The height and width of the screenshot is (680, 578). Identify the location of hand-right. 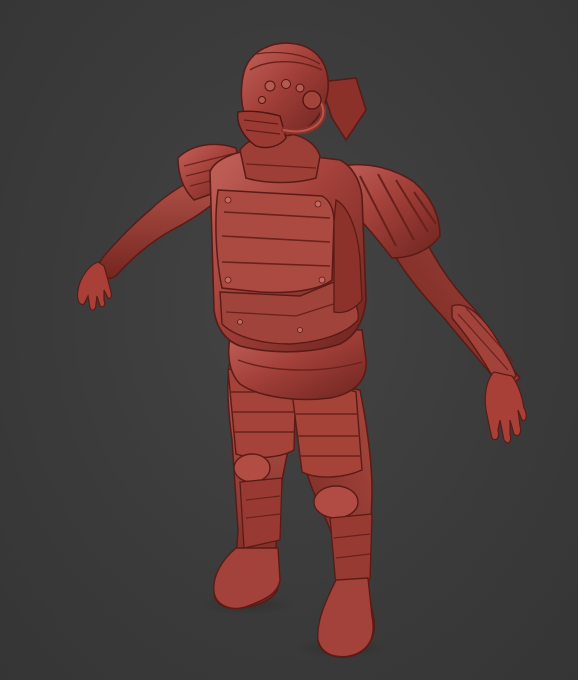
(505, 407).